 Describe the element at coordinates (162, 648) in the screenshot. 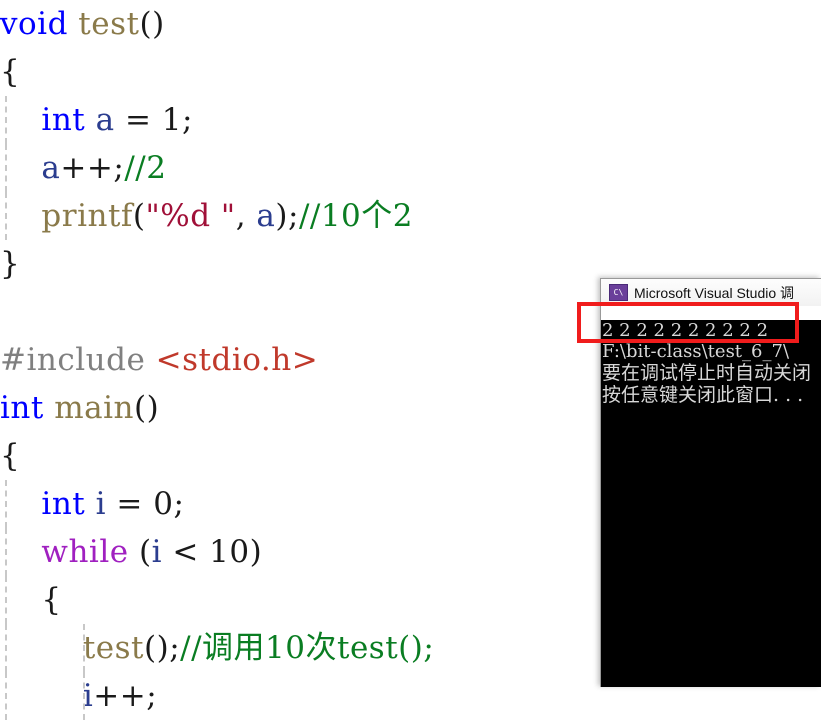

I see `code-token: ();` at that location.